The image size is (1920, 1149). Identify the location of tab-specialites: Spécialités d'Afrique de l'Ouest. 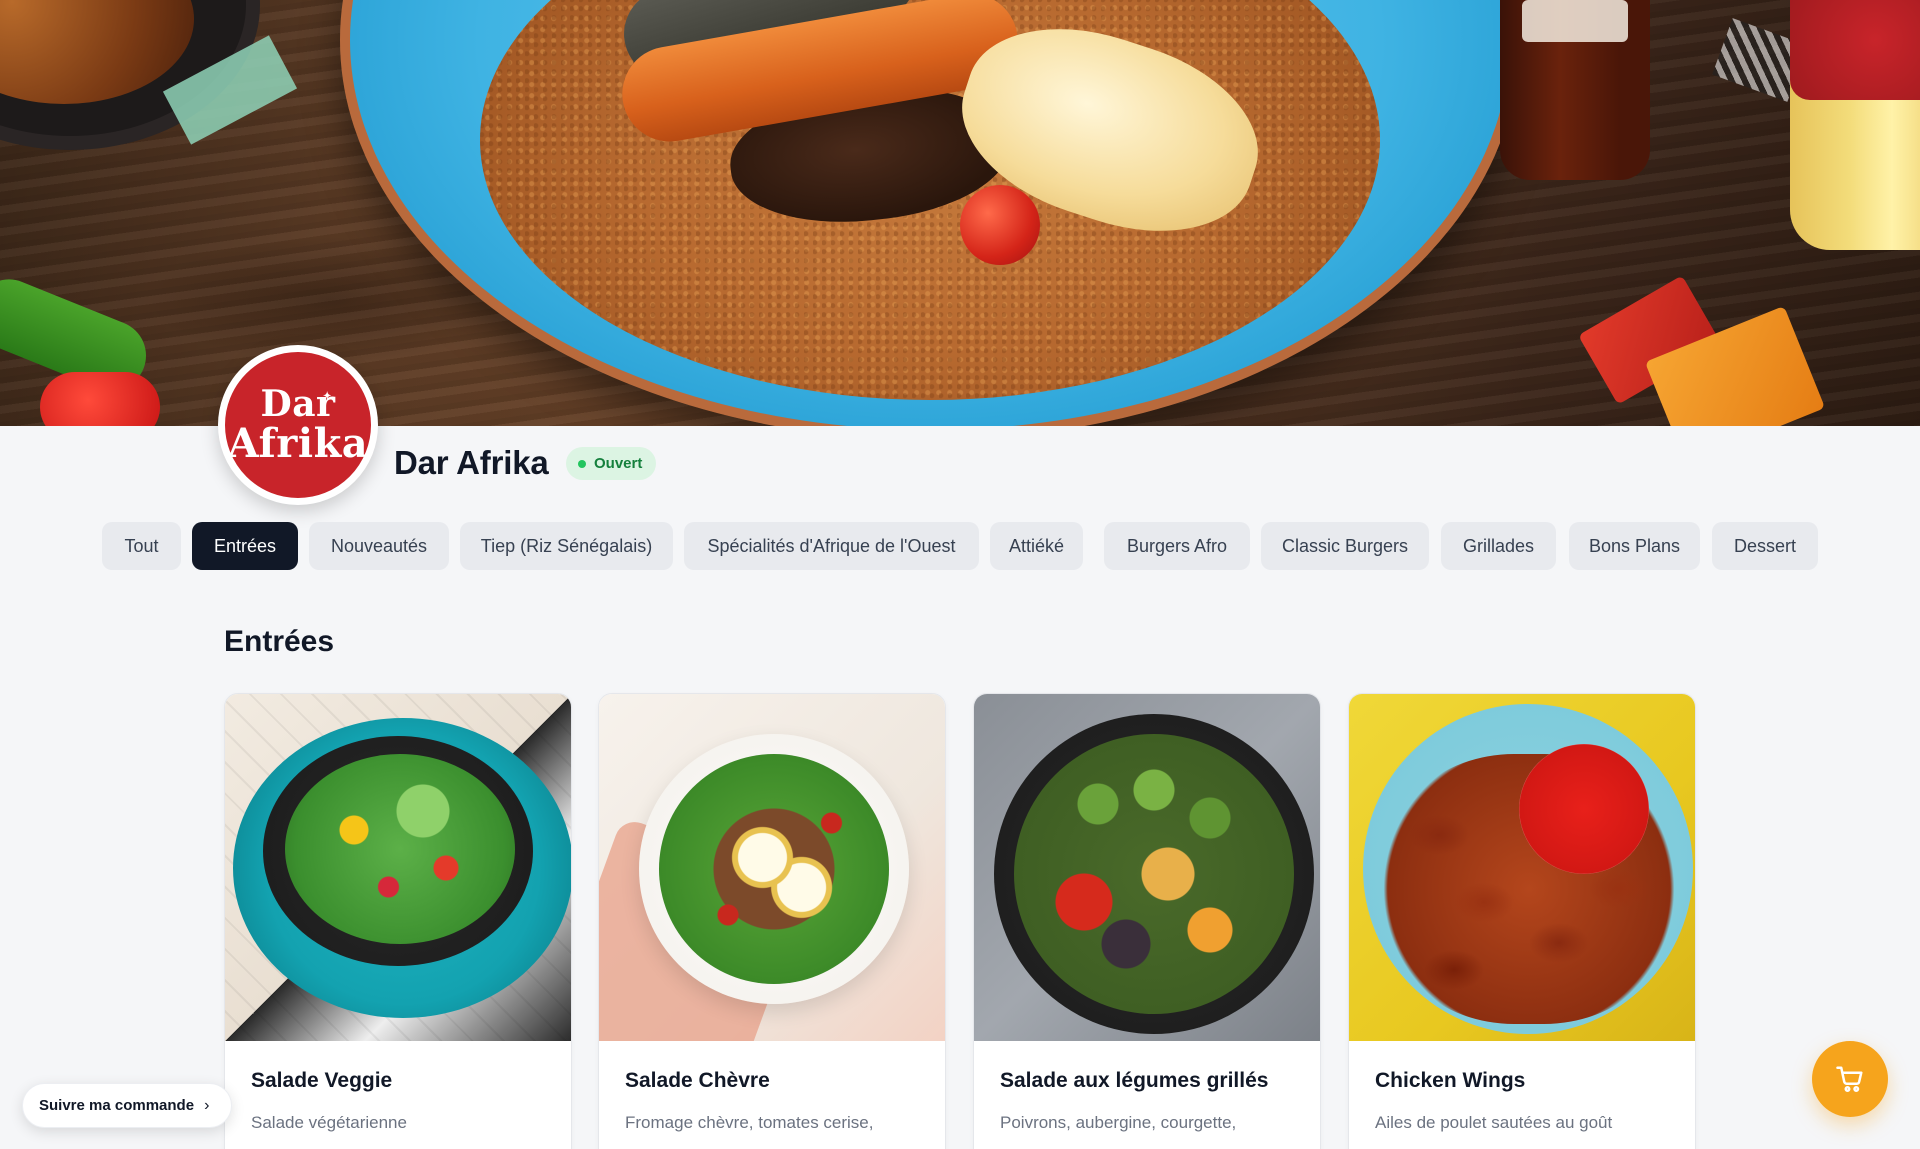
(831, 546).